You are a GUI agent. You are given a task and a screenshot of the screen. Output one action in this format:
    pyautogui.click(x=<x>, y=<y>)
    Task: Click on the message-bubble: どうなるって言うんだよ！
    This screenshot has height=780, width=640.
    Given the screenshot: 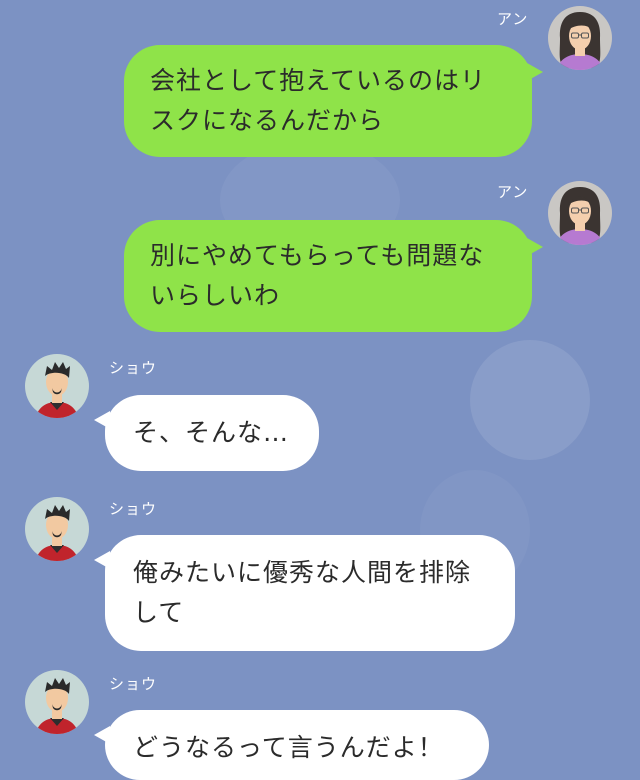 What is the action you would take?
    pyautogui.click(x=291, y=745)
    